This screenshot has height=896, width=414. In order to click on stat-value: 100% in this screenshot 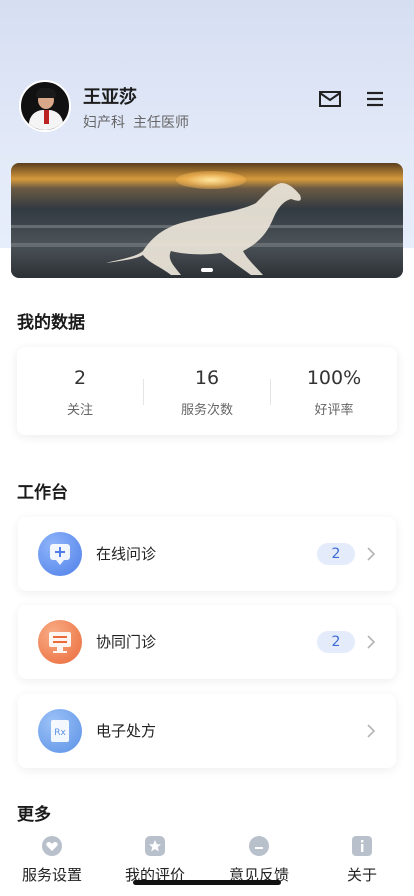, I will do `click(334, 378)`.